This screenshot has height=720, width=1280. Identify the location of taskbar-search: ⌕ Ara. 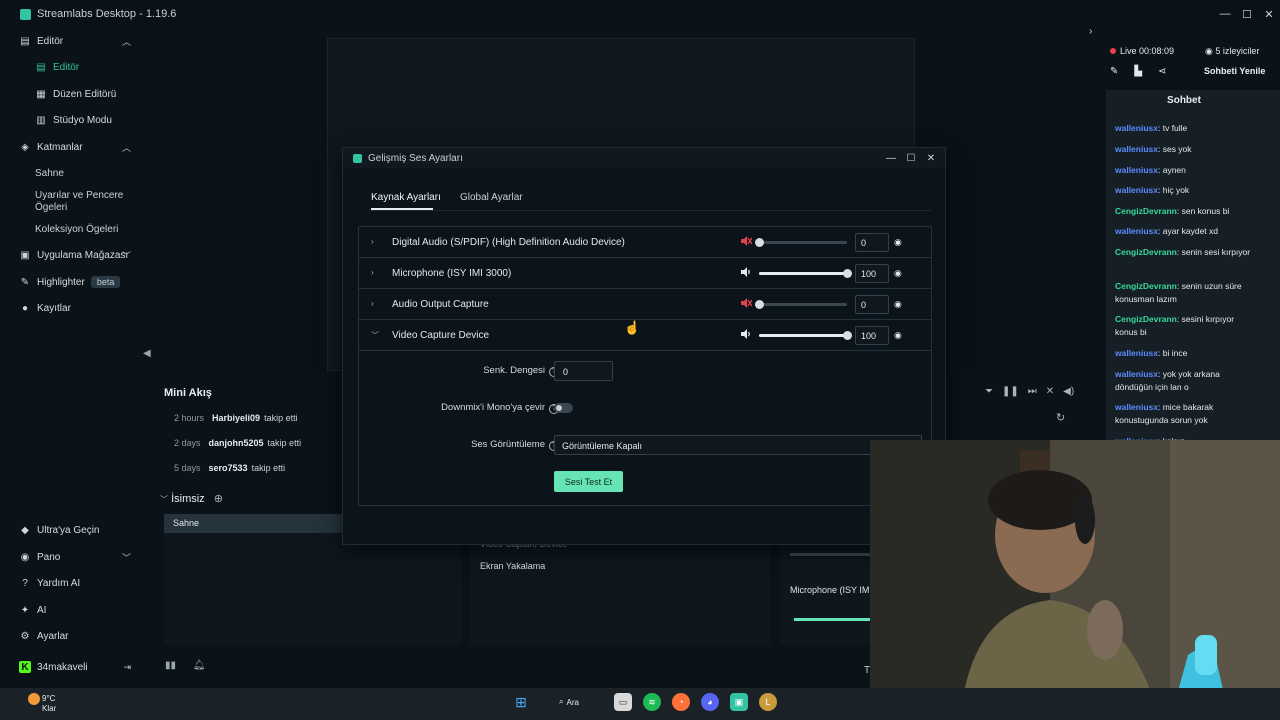
(576, 702).